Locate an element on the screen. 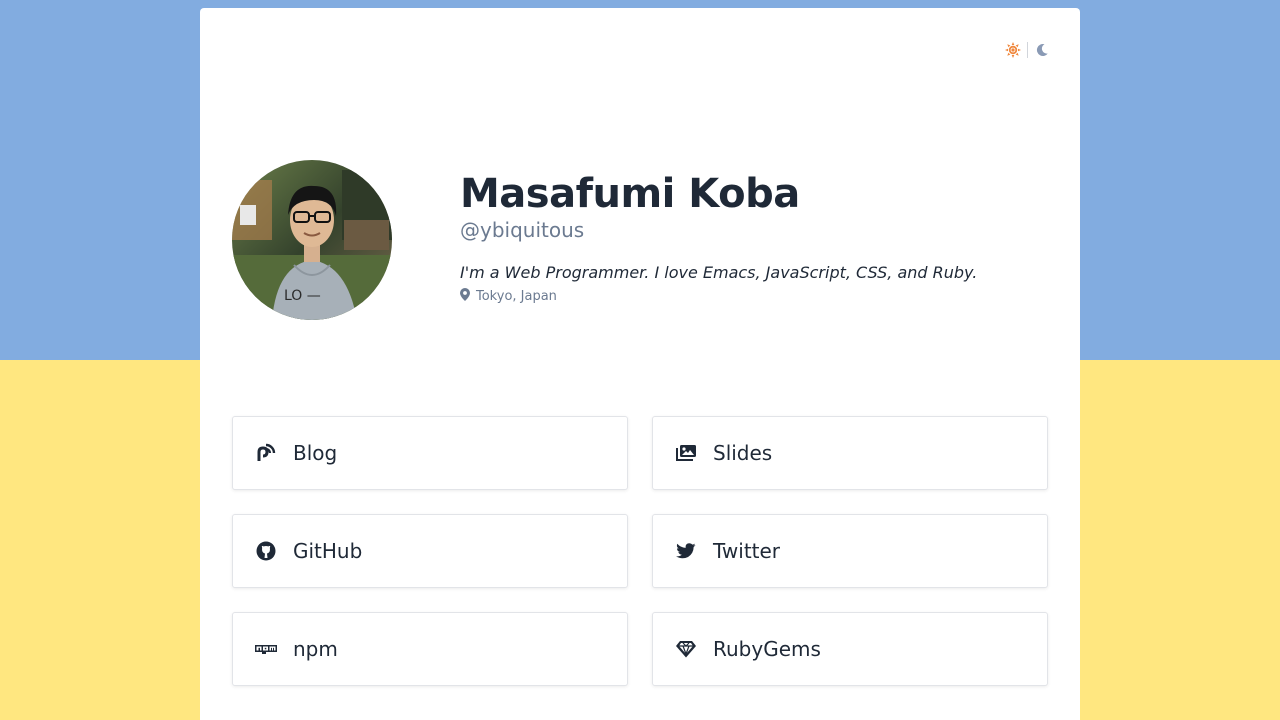 This screenshot has height=720, width=1280. profile-location: Tokyo, Japan is located at coordinates (750, 296).